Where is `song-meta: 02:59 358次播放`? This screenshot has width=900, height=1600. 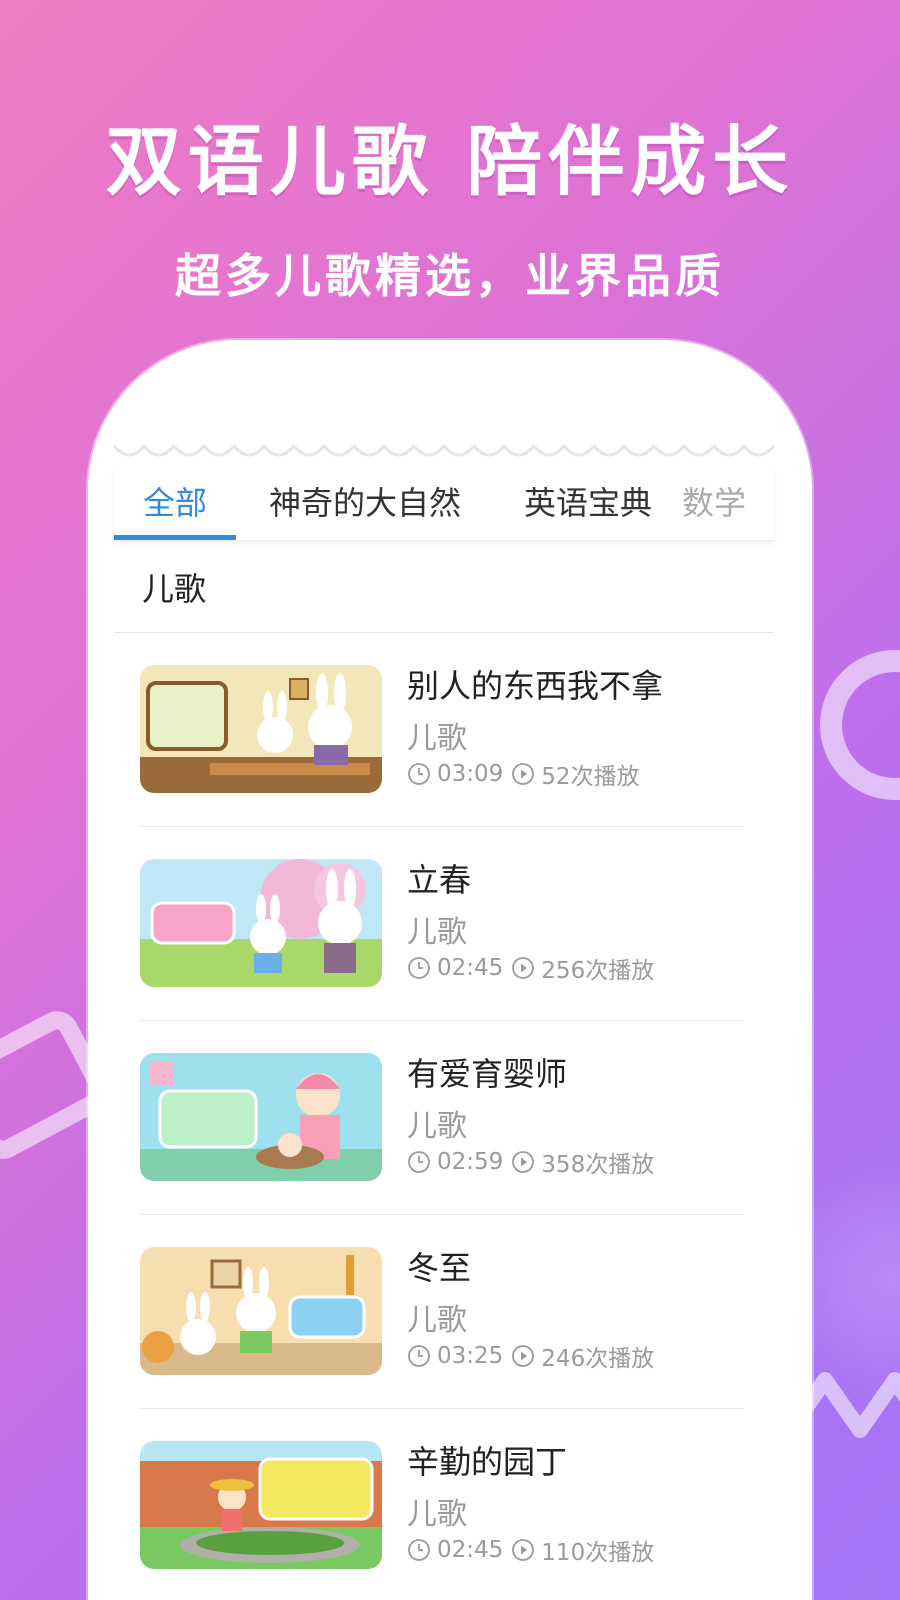 song-meta: 02:59 358次播放 is located at coordinates (530, 1162).